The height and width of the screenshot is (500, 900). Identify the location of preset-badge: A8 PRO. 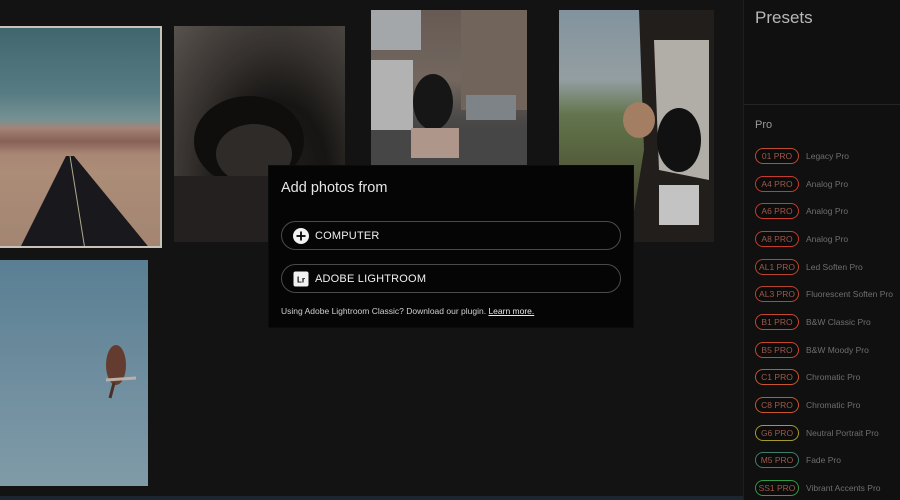
(777, 238).